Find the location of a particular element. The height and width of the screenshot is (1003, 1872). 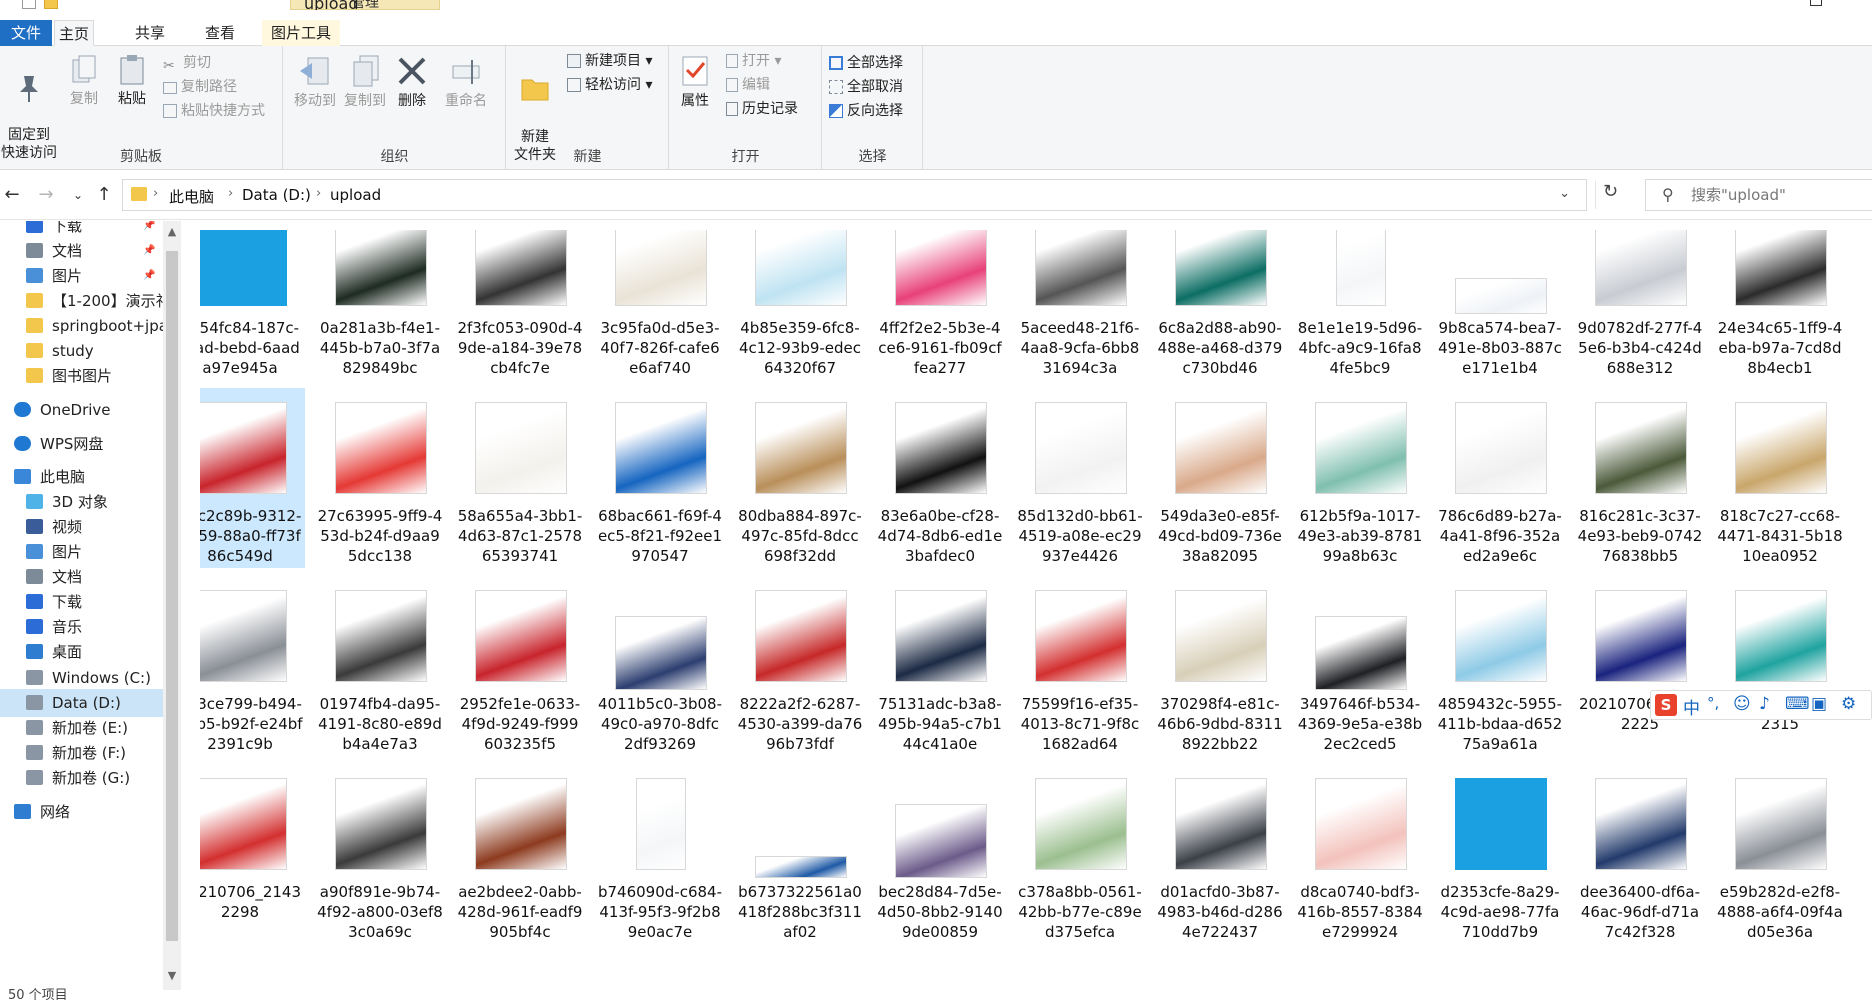

up-arrow-icon: ↑ is located at coordinates (104, 194).